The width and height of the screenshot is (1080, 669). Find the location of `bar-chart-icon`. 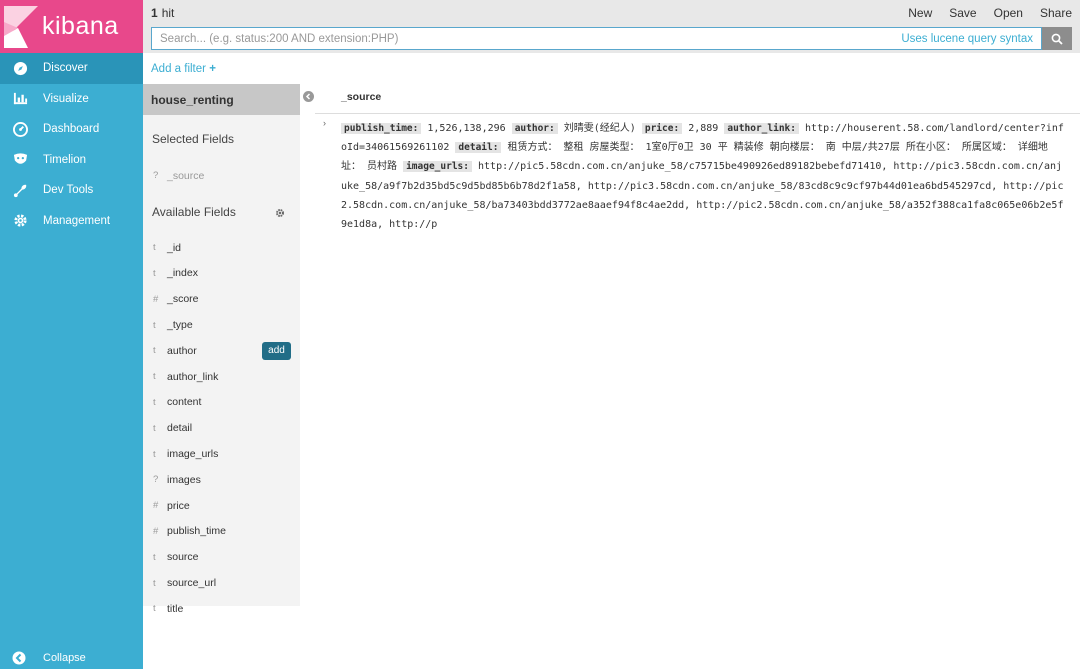

bar-chart-icon is located at coordinates (20, 99).